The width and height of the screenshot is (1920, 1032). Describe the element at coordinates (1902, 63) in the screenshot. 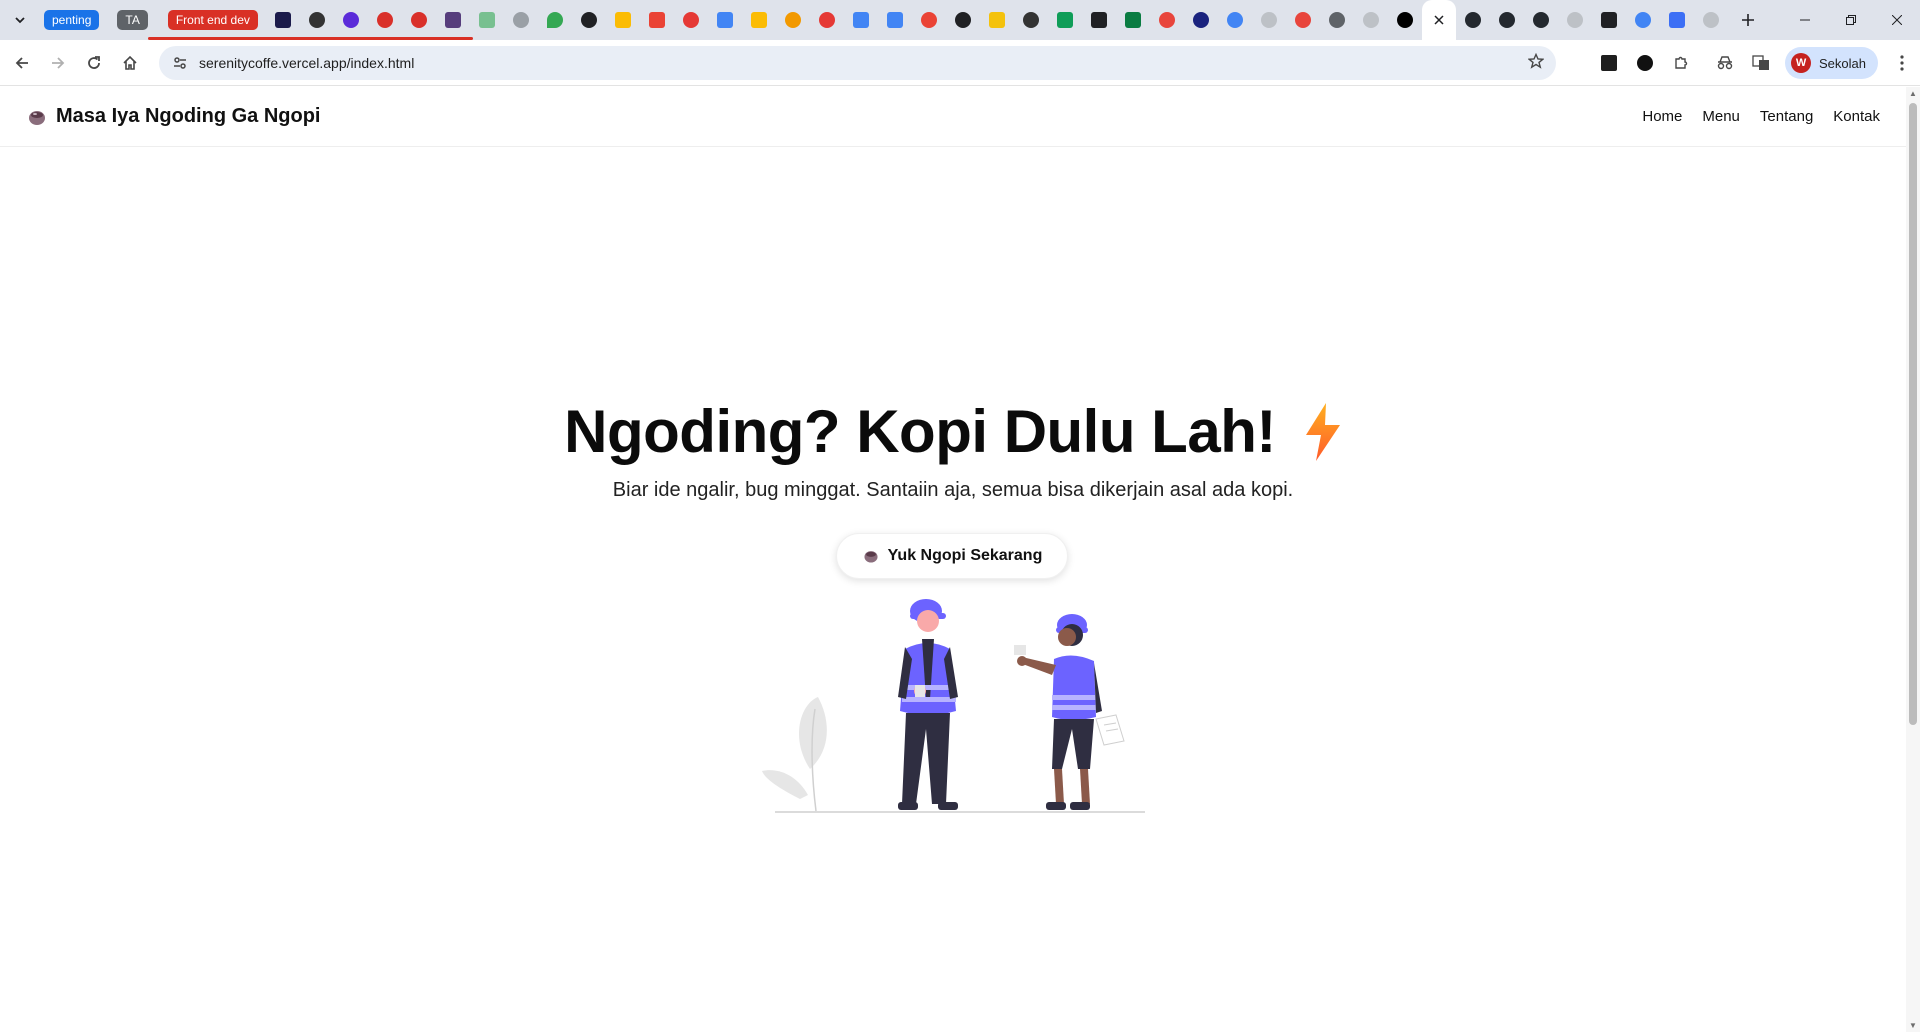

I see `browser-menu-button` at that location.